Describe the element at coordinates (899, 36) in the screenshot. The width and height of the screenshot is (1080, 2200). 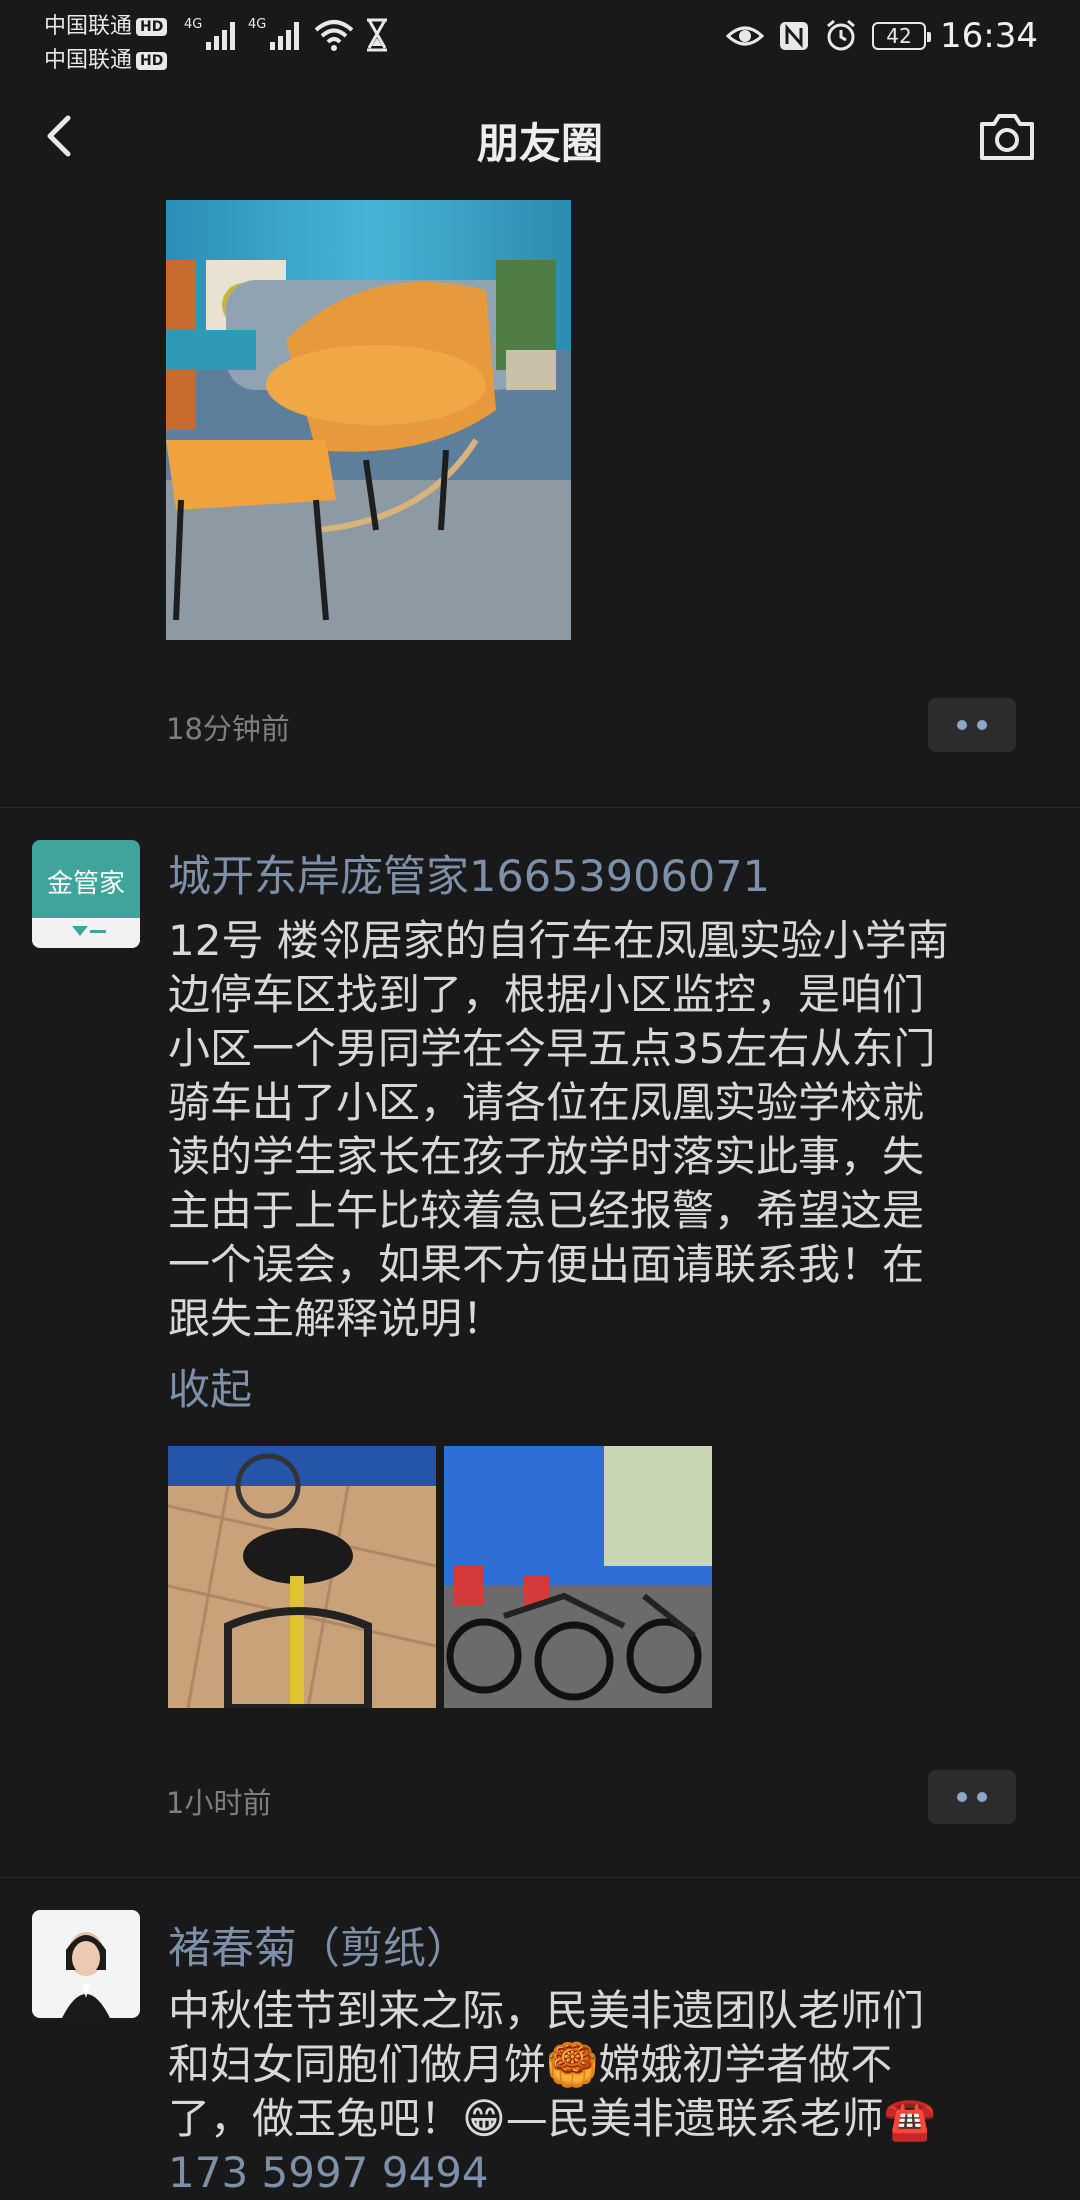
I see `battery-level: 42` at that location.